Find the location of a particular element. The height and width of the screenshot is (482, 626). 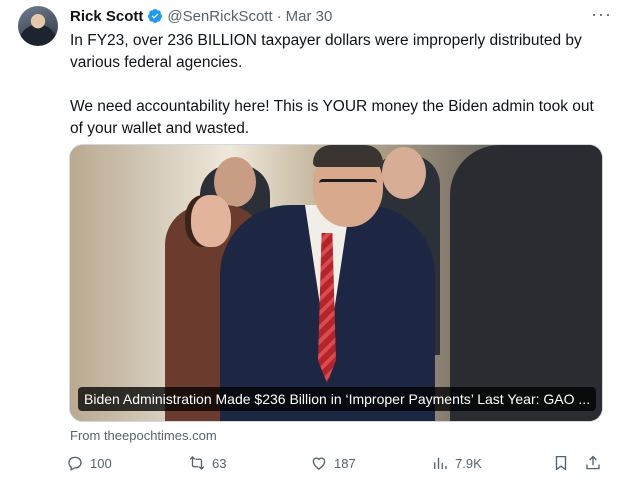

avatar is located at coordinates (38, 26).